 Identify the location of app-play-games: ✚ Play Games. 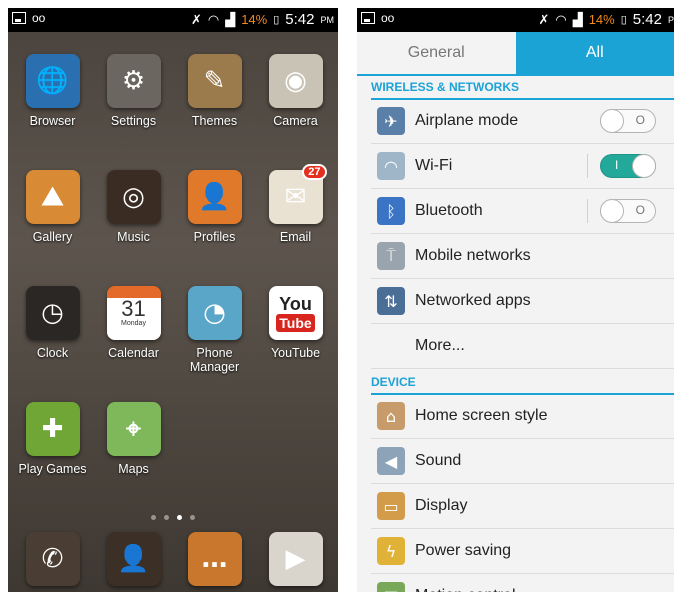
(52, 460).